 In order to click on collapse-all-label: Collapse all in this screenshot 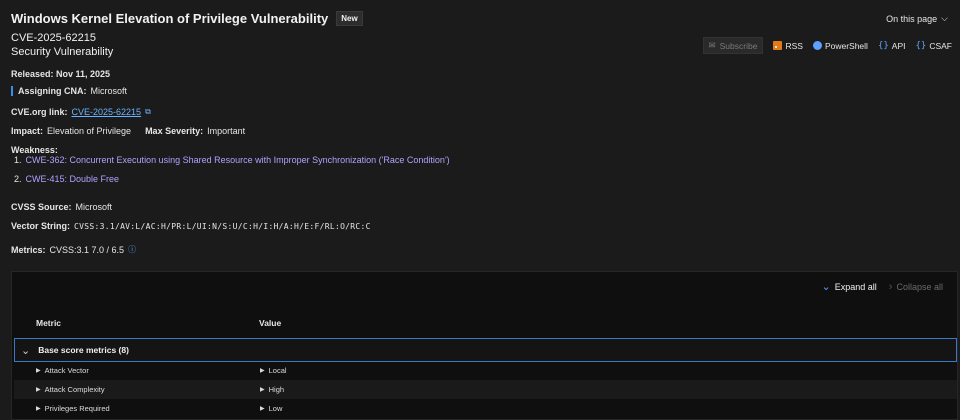, I will do `click(919, 286)`.